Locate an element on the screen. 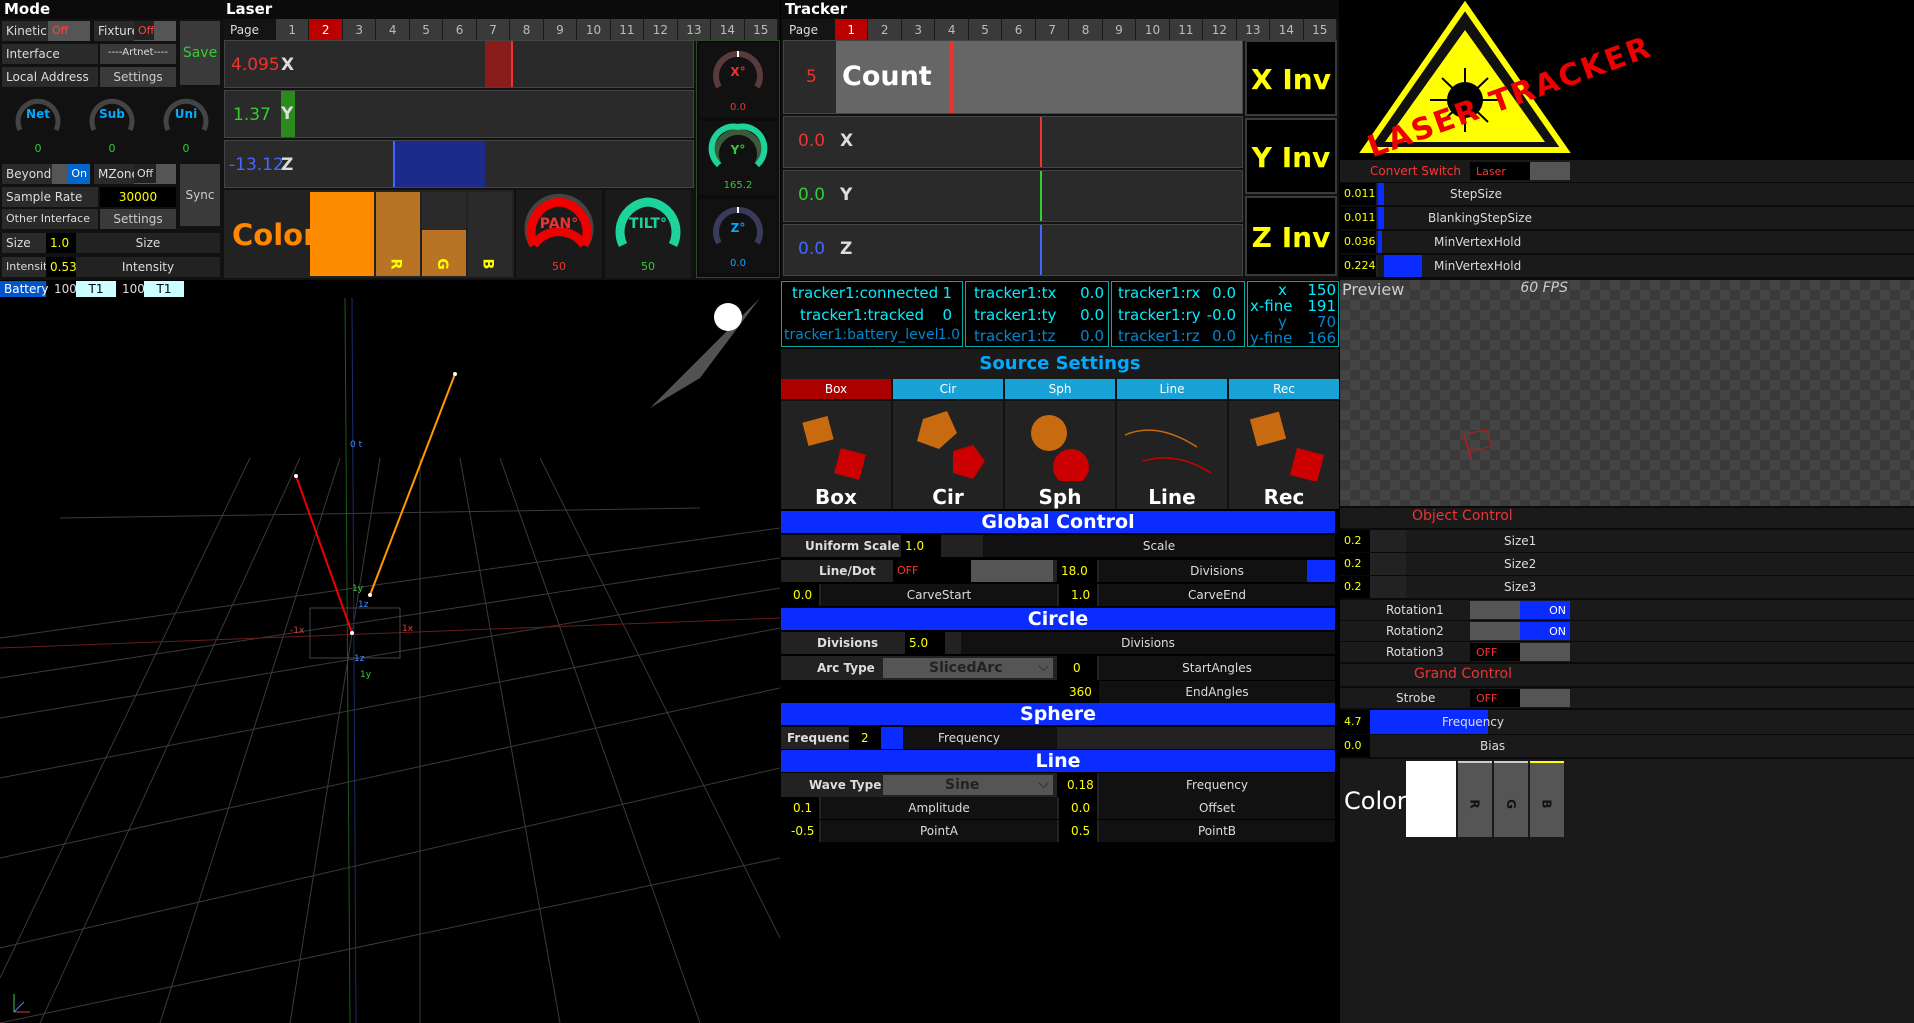 This screenshot has height=1023, width=1914. x-rotation-knob: X° 0.0 is located at coordinates (738, 80).